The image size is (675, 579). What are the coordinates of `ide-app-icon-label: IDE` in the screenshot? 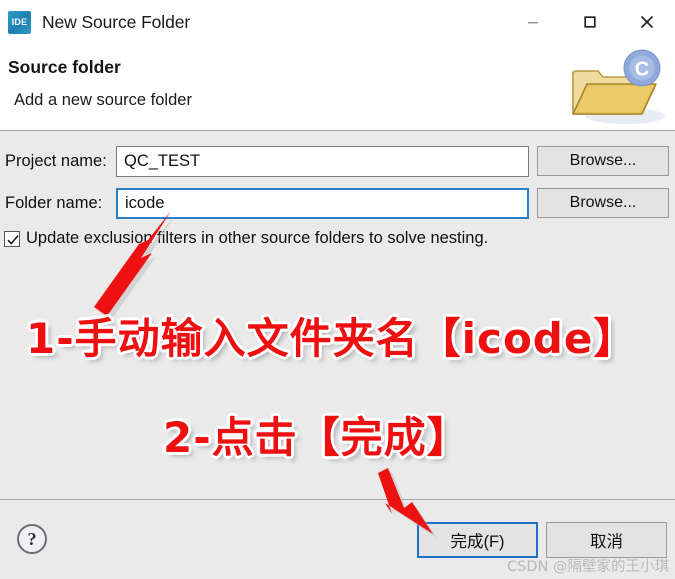 It's located at (19, 22).